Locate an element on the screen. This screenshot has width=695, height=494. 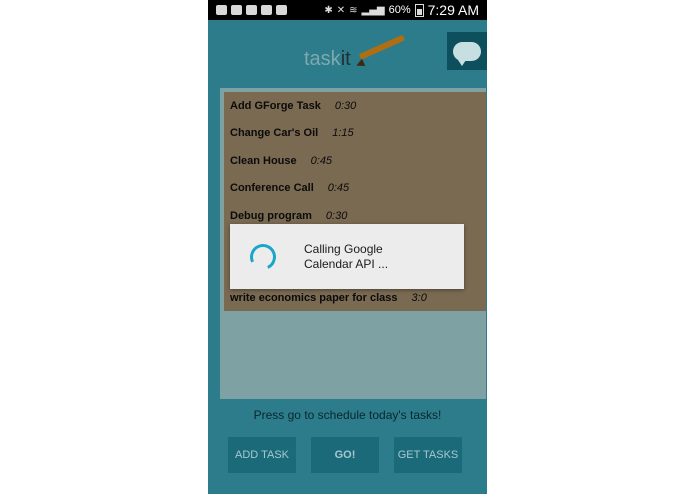
task-row: Change Car's Oil 1:15 is located at coordinates (292, 133).